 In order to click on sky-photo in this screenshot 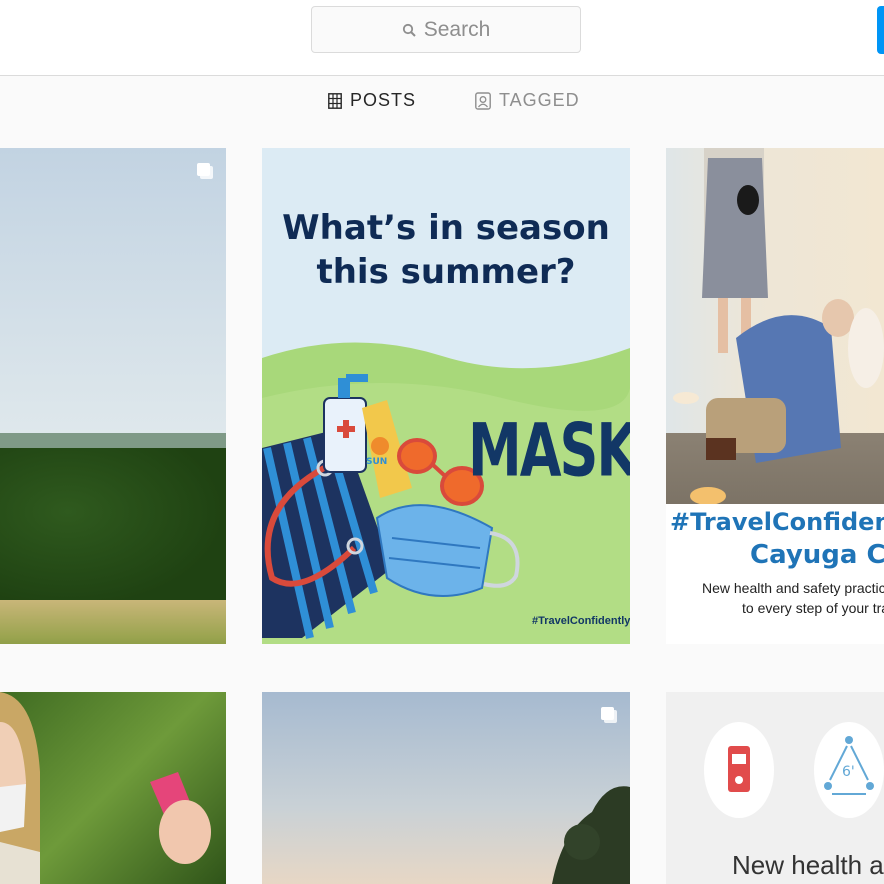, I will do `click(446, 788)`.